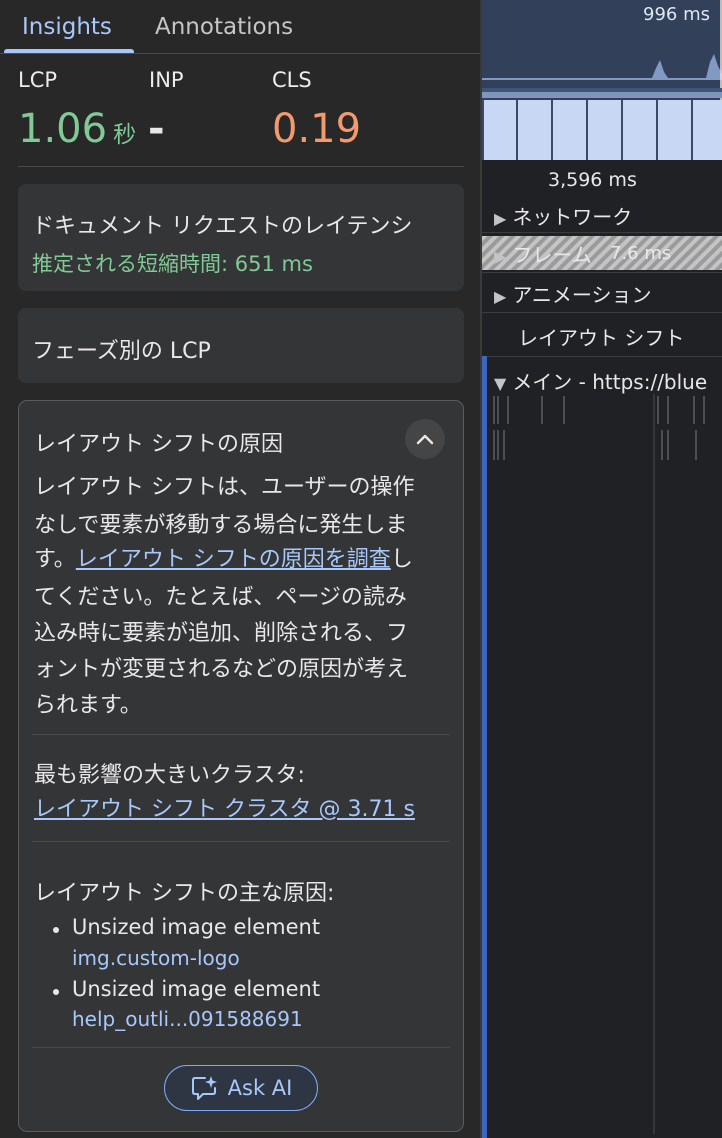 This screenshot has height=1138, width=722. I want to click on tab-annotations: Annotations, so click(224, 27).